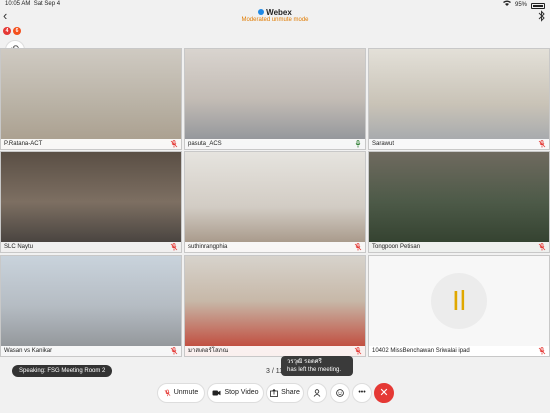 The height and width of the screenshot is (413, 550). I want to click on participant-tile: มาสเตอร์โสภณ, so click(275, 306).